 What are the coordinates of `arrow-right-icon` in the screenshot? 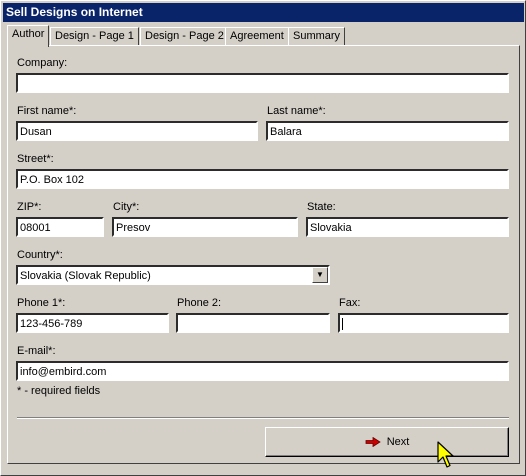 It's located at (373, 442).